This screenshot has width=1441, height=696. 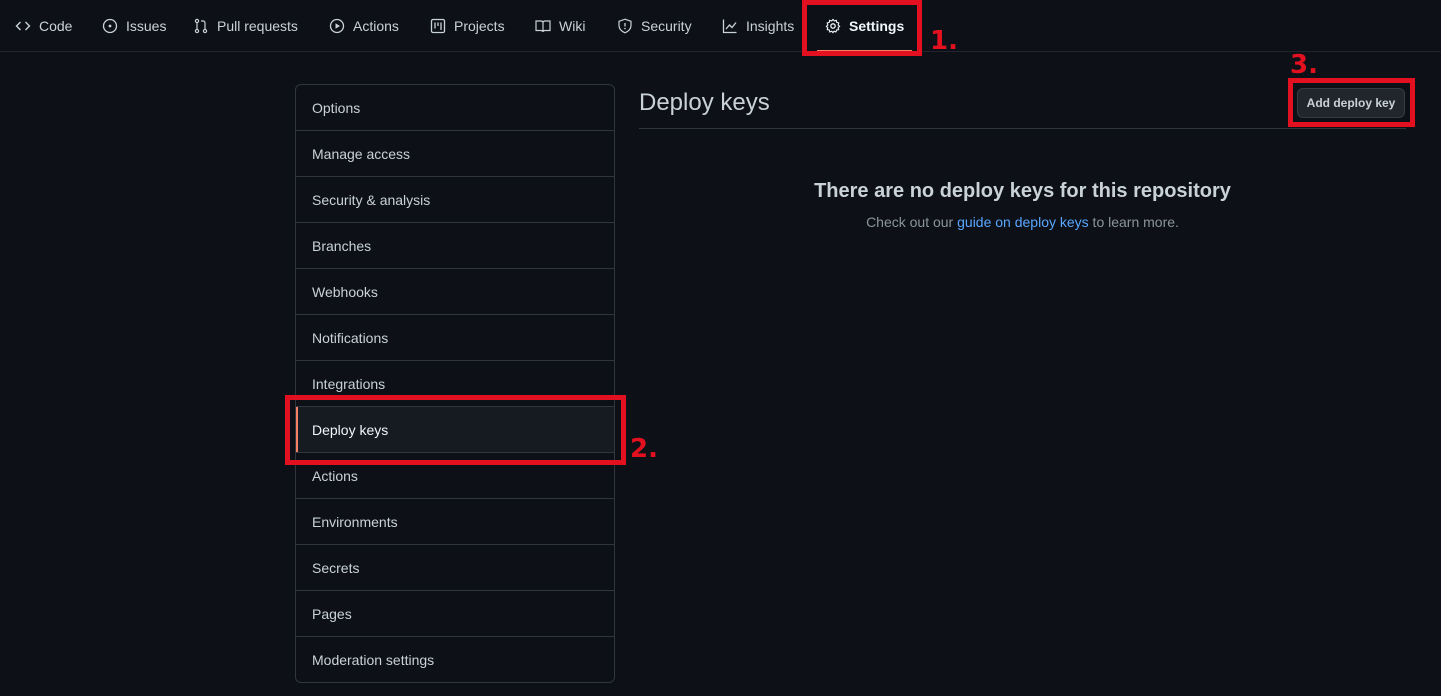 I want to click on tab-label: Security, so click(x=666, y=26).